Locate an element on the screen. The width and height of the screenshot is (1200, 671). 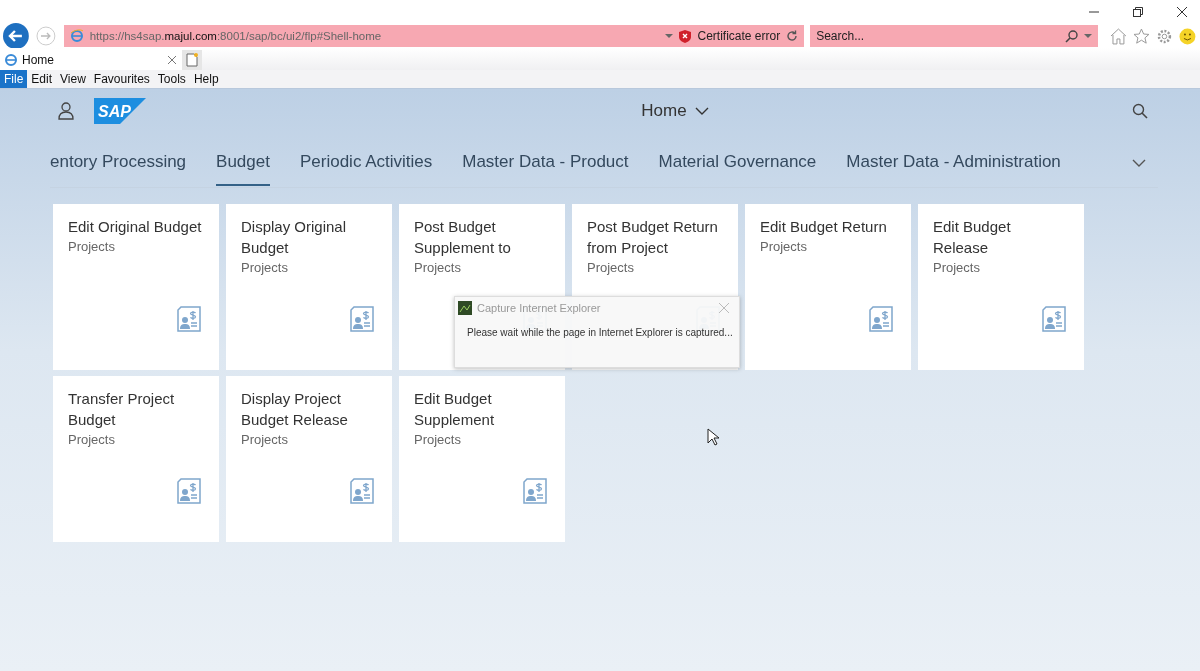
menu-item: Edit is located at coordinates (42, 79).